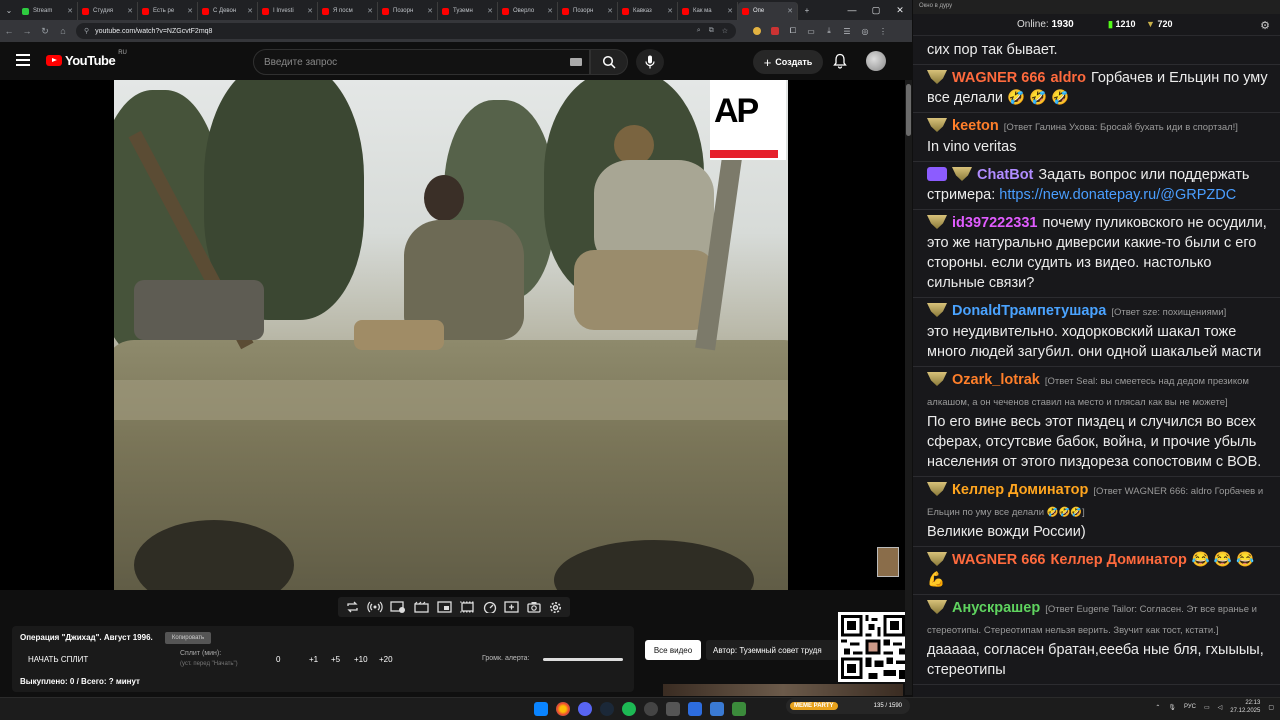 The image size is (1280, 720). Describe the element at coordinates (1067, 78) in the screenshot. I see `chat-mention: aldro` at that location.